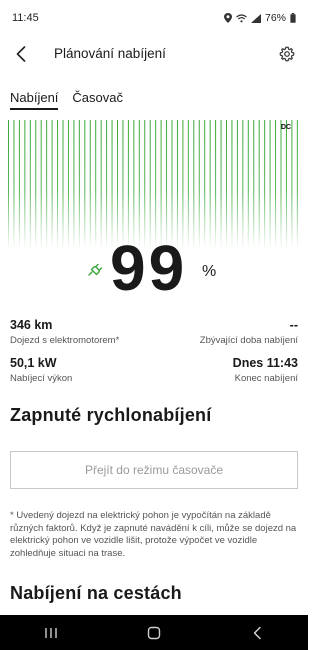  I want to click on charge-percentage: 99, so click(149, 268).